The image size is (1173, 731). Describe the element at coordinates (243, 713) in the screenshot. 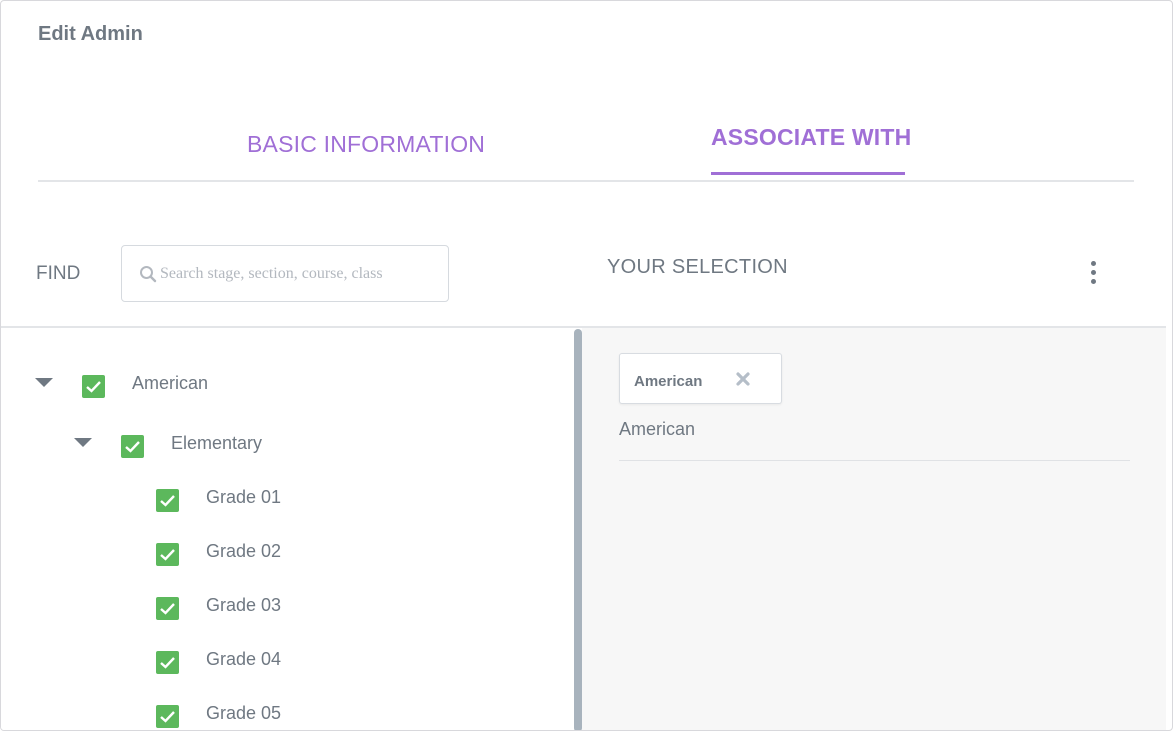

I see `tree-item-grade: Grade 05` at that location.